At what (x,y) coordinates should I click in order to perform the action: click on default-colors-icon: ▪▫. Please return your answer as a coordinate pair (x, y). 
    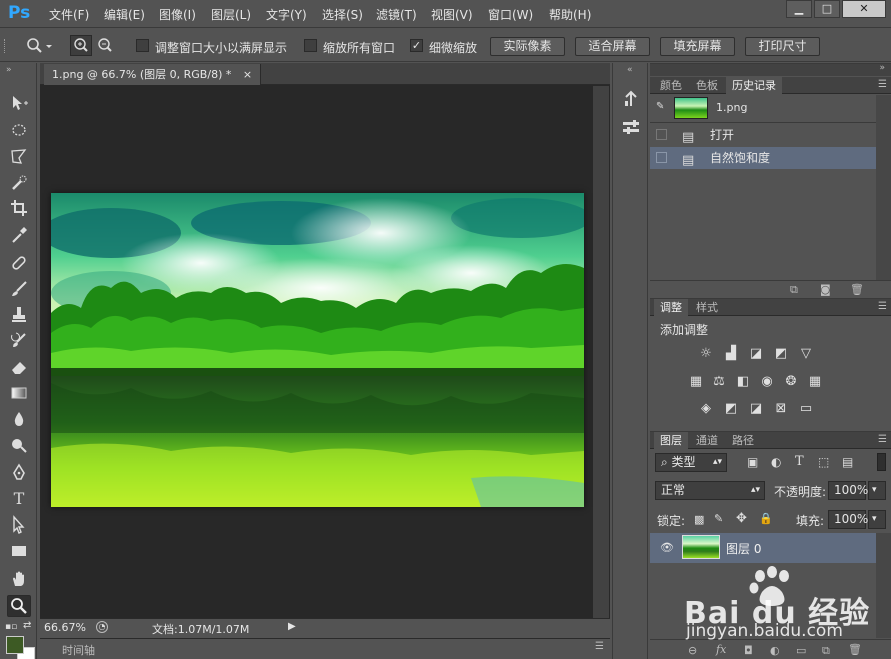
    Looking at the image, I should click on (11, 627).